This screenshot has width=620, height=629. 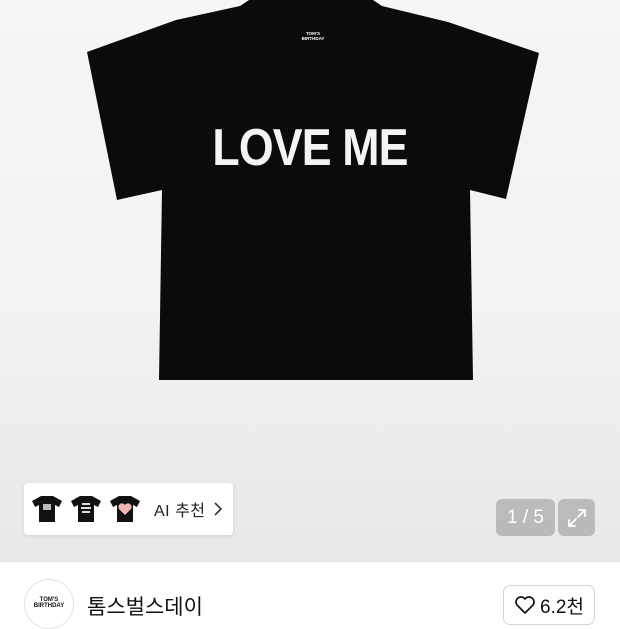 I want to click on neck-label: TOM'S BIRTHDAY, so click(x=313, y=36).